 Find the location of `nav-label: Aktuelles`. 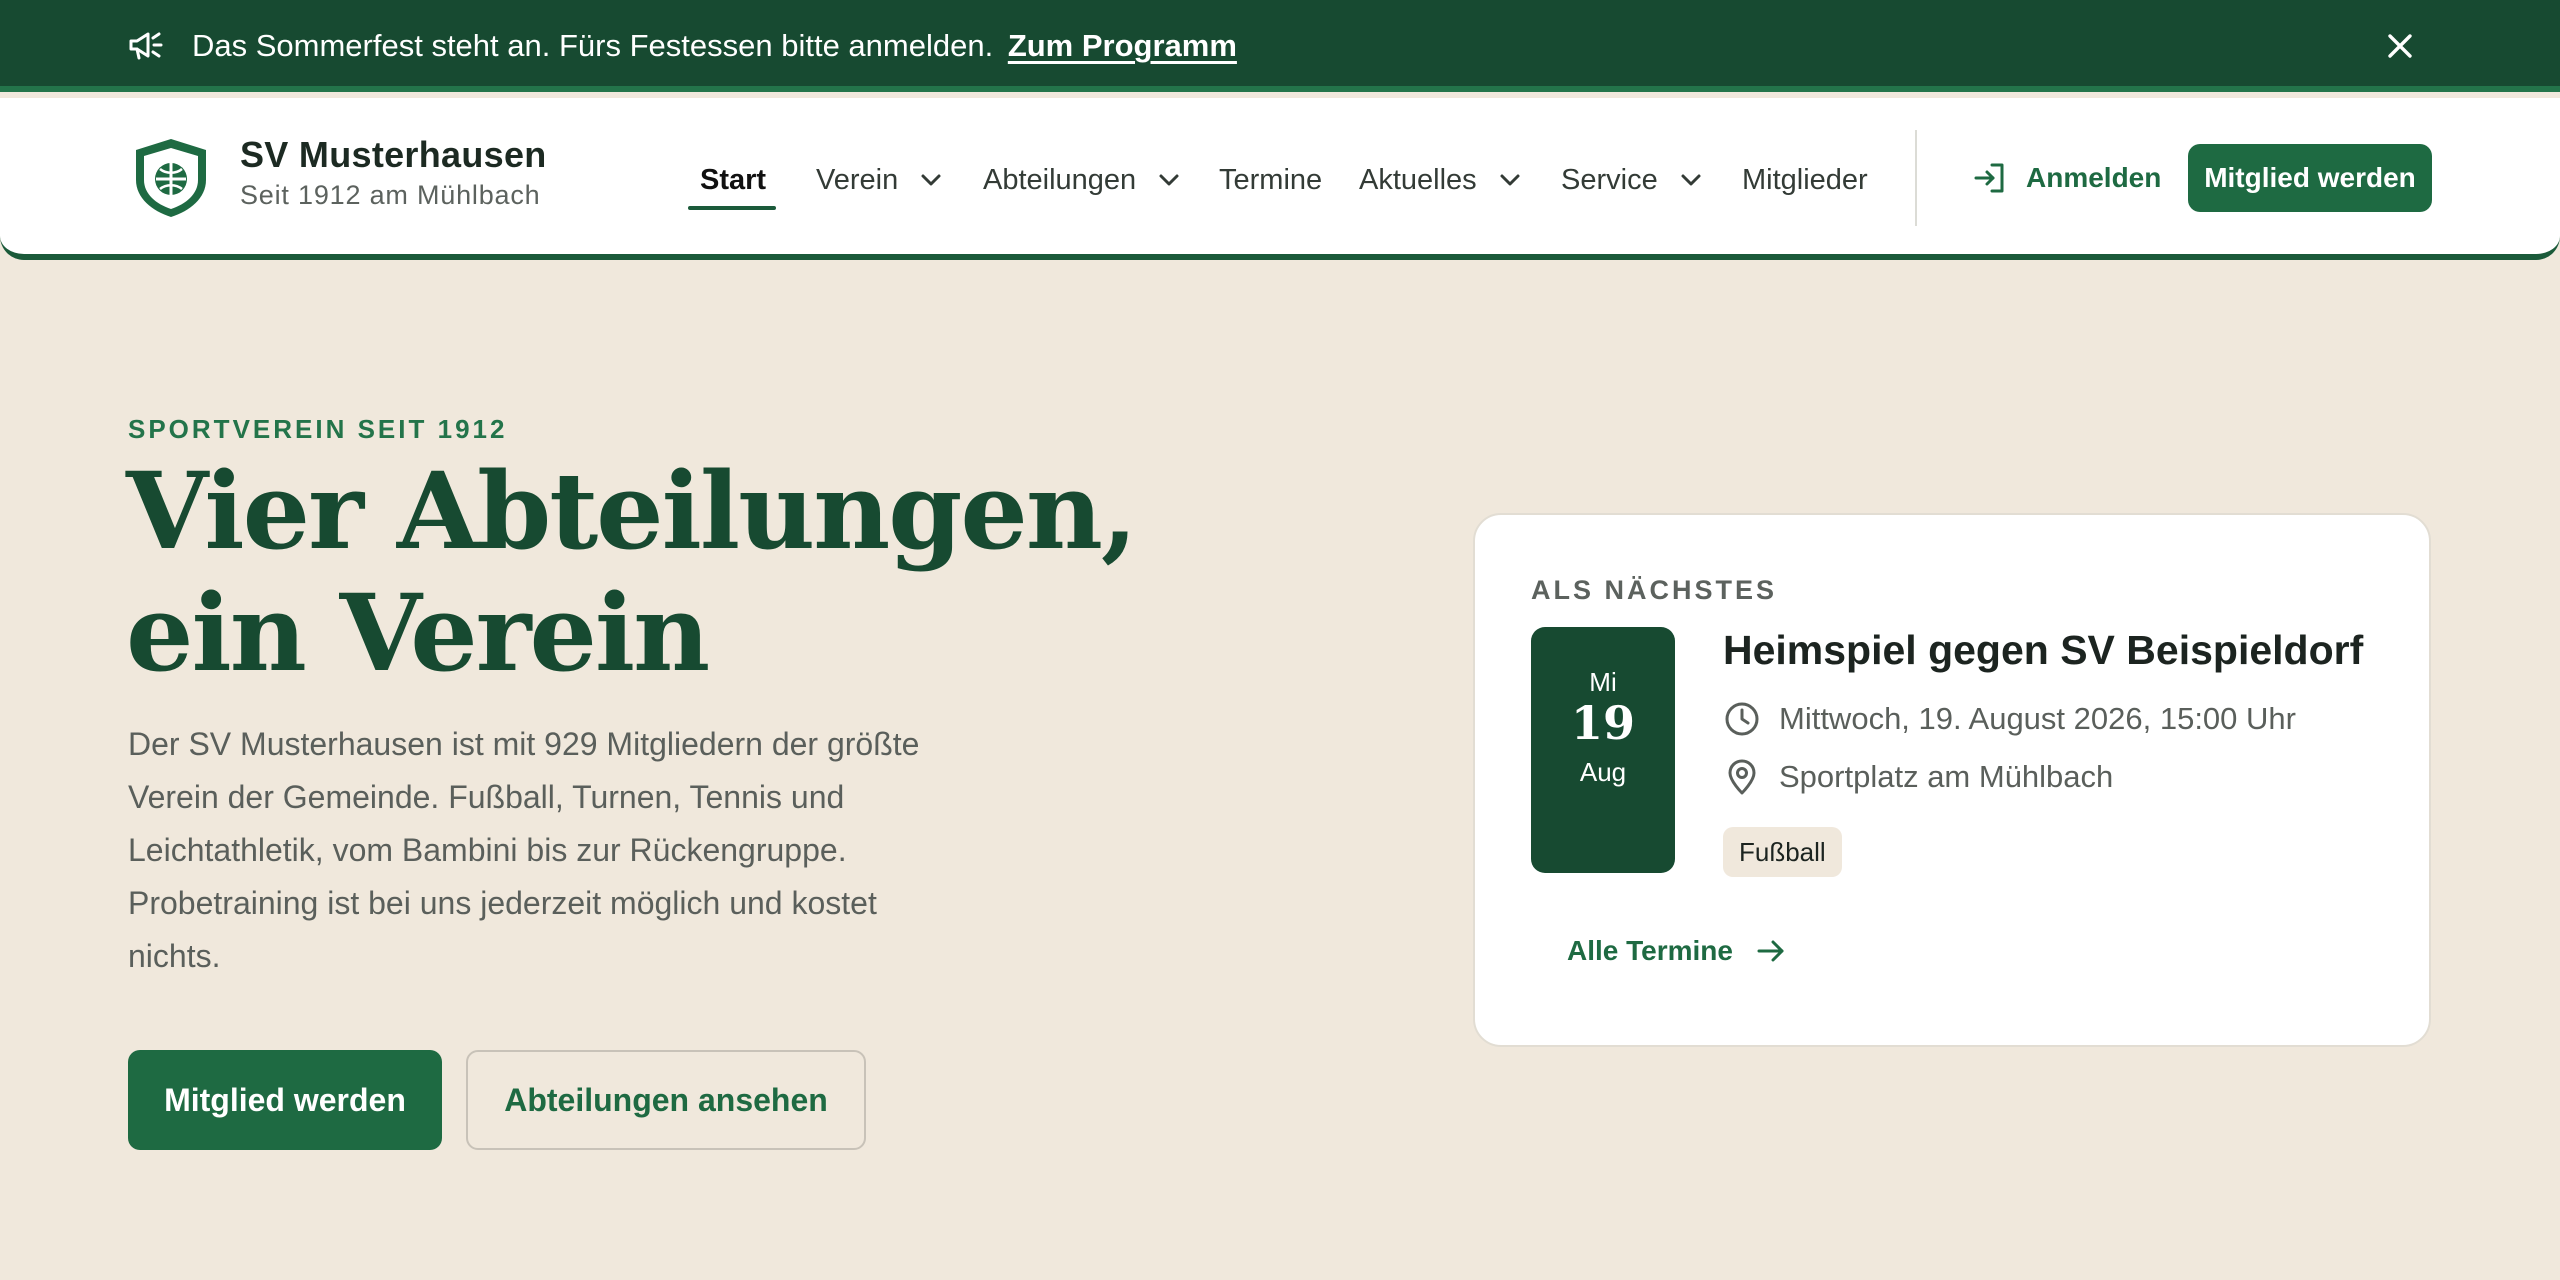

nav-label: Aktuelles is located at coordinates (1418, 179).